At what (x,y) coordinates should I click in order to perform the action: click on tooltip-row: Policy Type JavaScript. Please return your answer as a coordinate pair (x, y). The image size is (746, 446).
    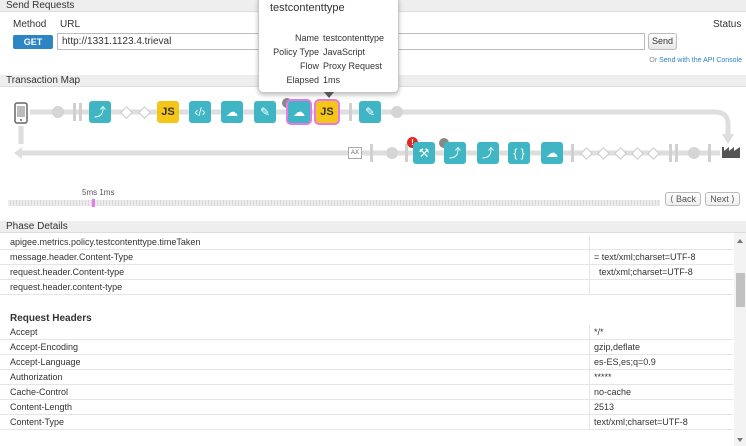
    Looking at the image, I should click on (329, 52).